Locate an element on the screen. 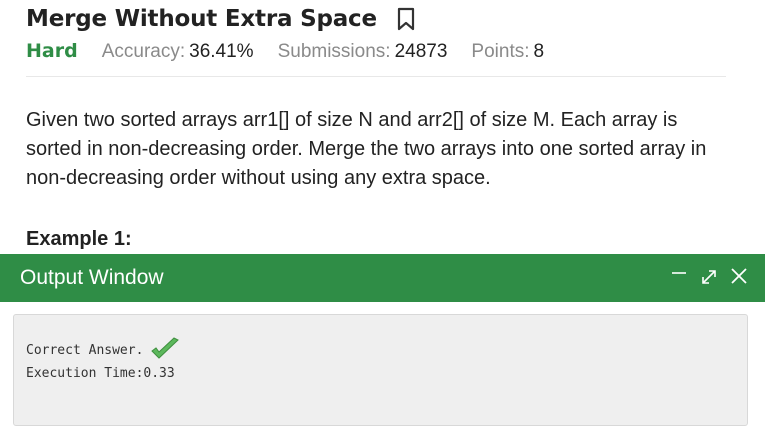 This screenshot has width=765, height=426. output-window-header: Output Window is located at coordinates (382, 278).